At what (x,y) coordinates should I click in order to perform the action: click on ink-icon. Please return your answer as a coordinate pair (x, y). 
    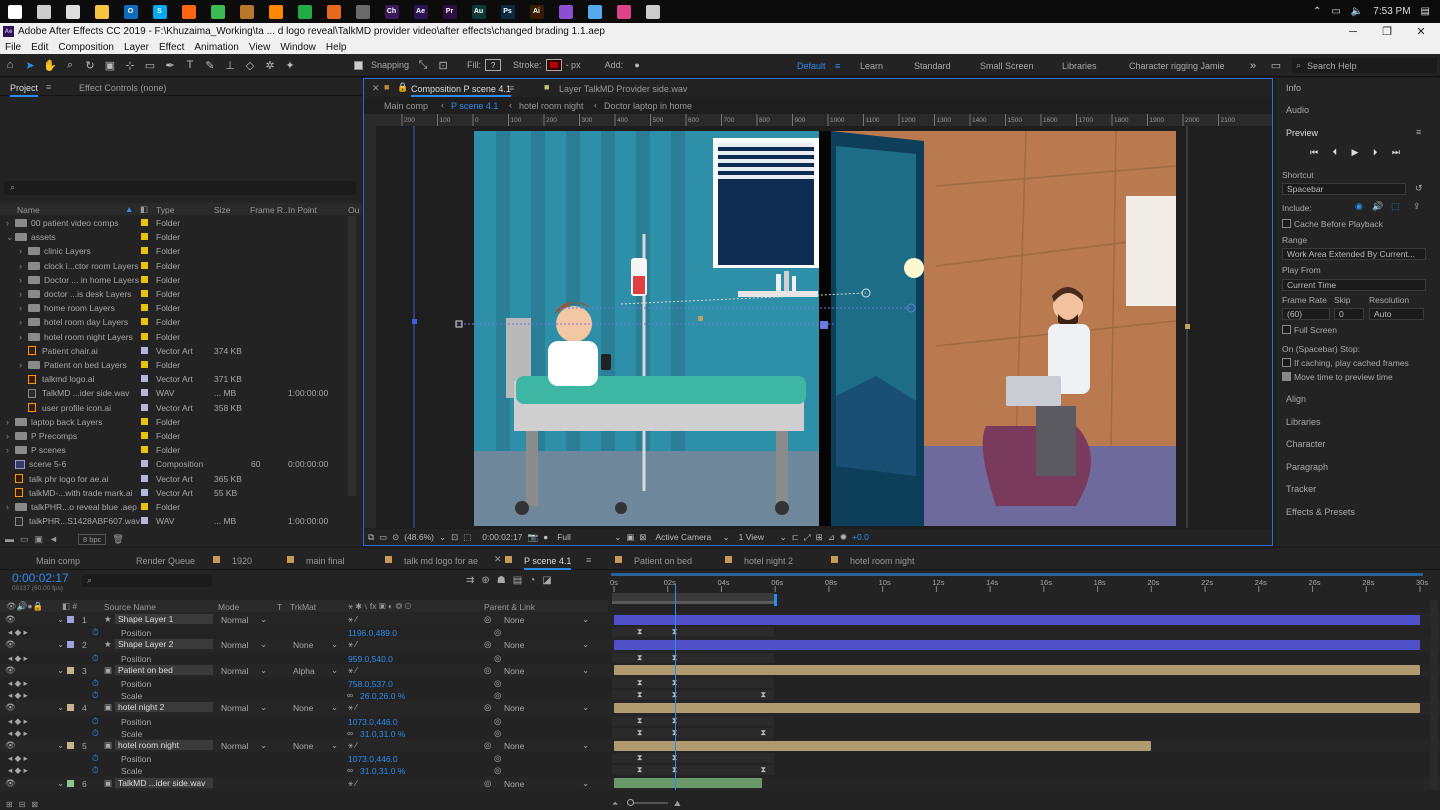
    Looking at the image, I should click on (594, 11).